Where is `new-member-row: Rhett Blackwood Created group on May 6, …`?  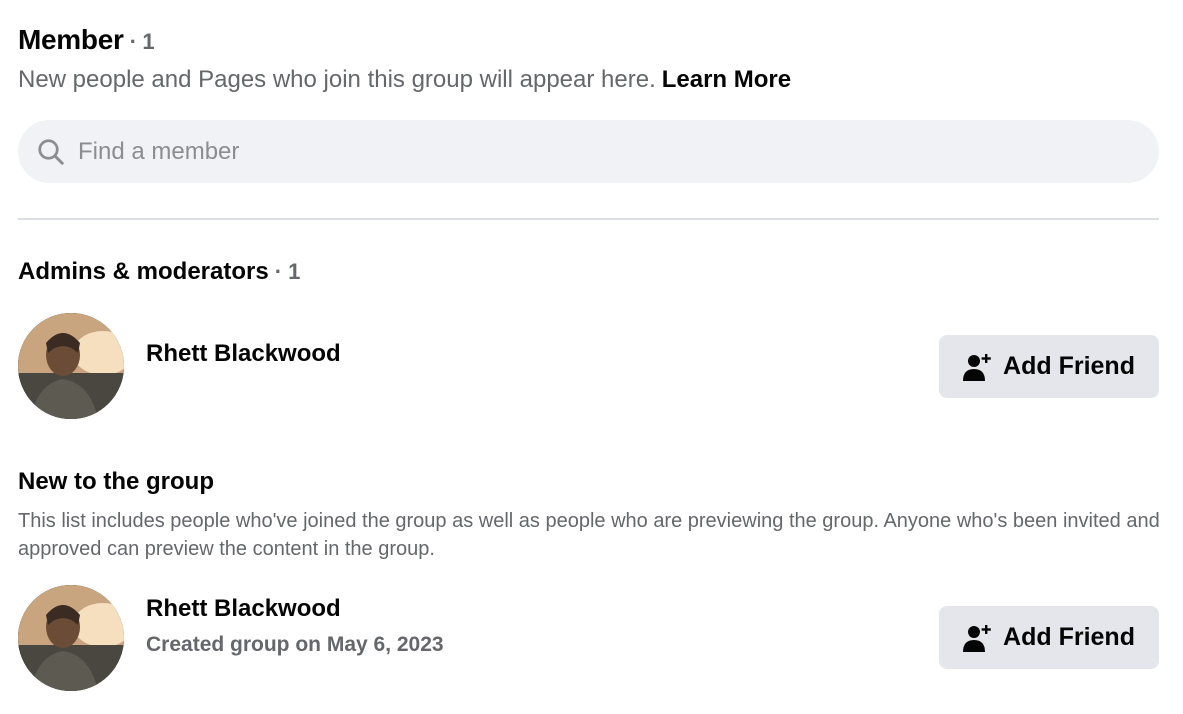
new-member-row: Rhett Blackwood Created group on May 6, … is located at coordinates (588, 638).